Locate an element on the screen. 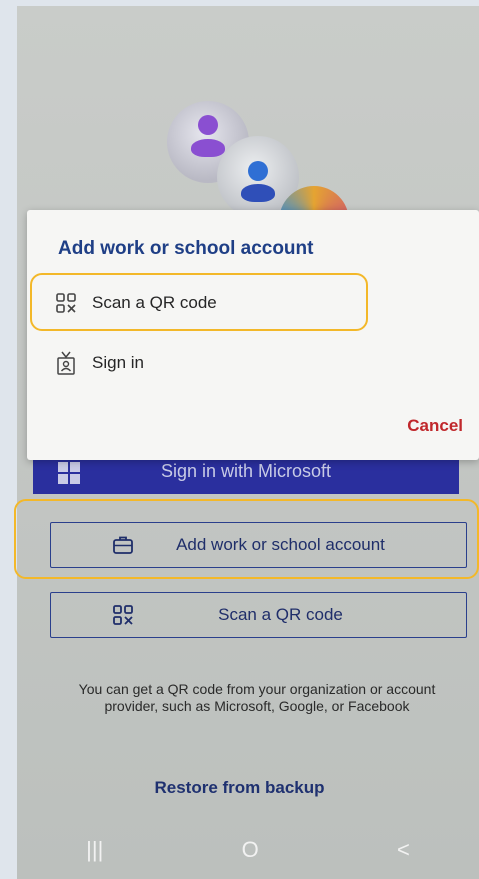  dialog-option-sign-in: Sign in is located at coordinates (199, 363).